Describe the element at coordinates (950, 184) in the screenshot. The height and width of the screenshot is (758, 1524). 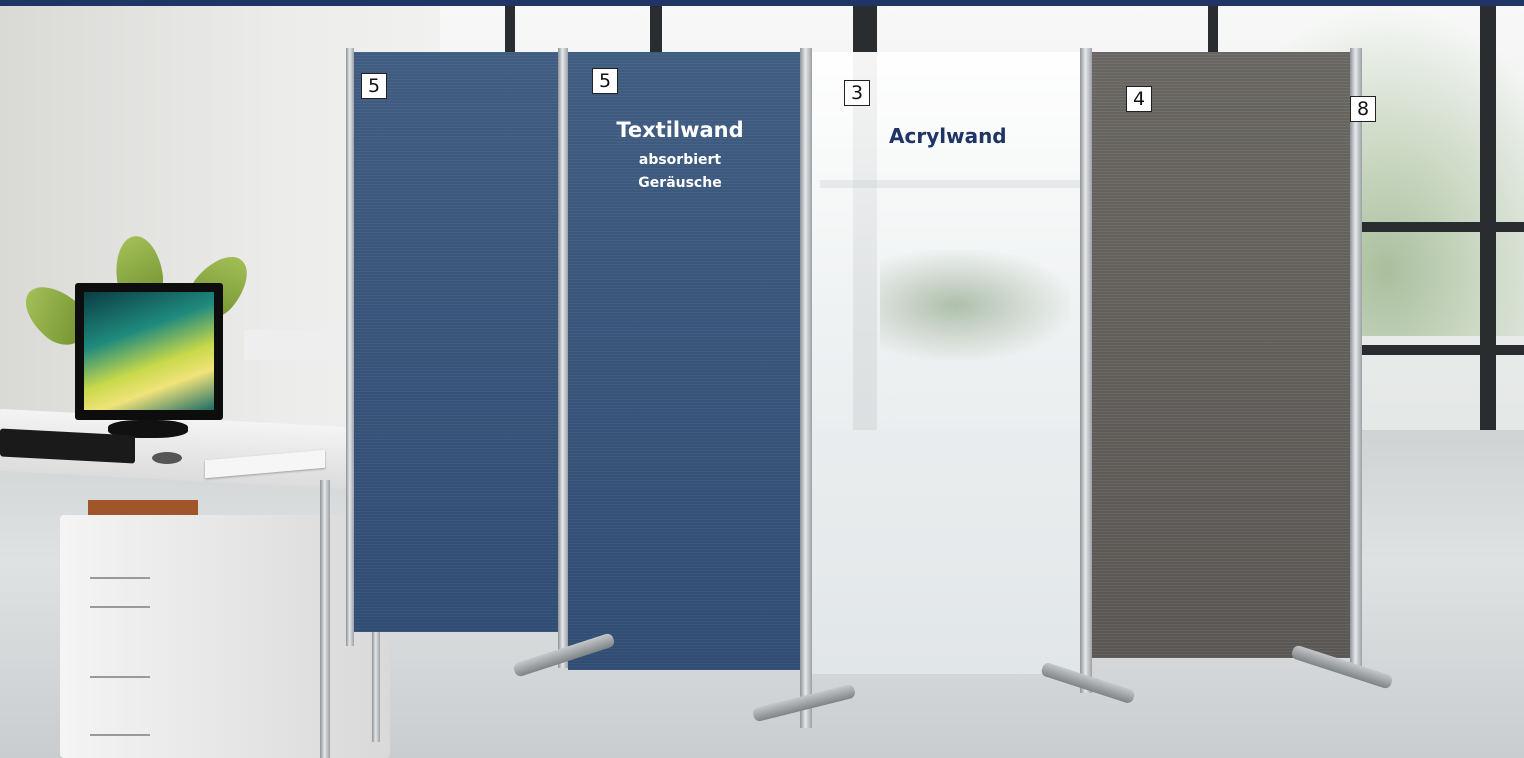
I see `acrylic-reflection` at that location.